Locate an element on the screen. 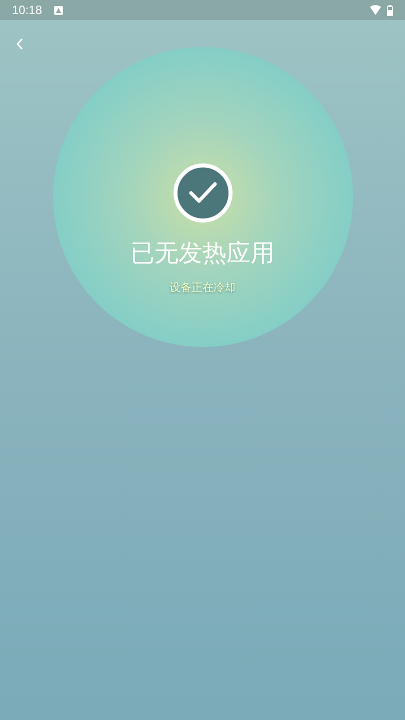  check-icon is located at coordinates (202, 193).